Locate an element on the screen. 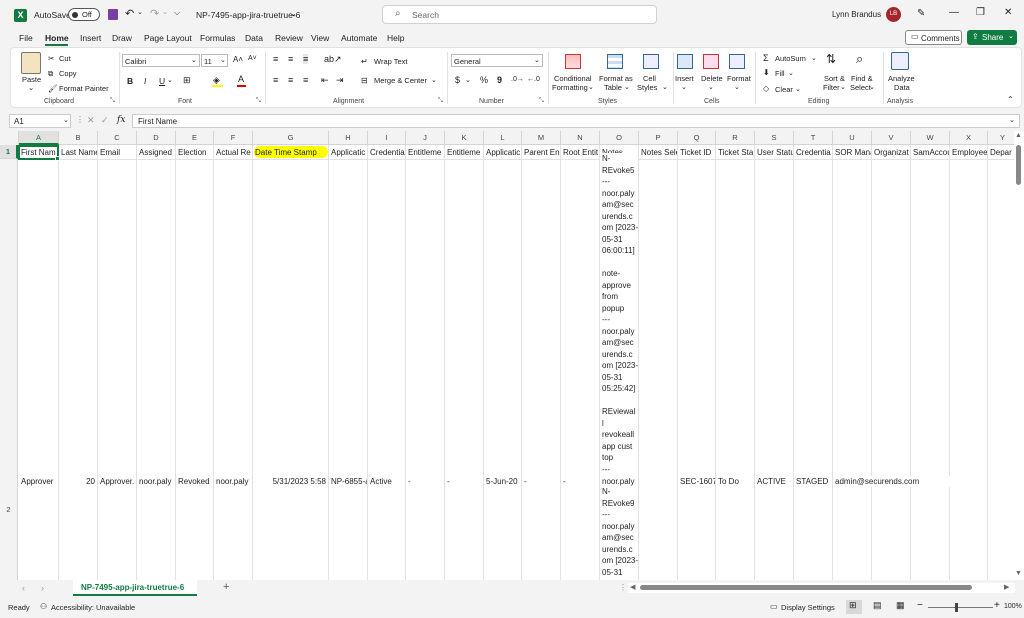 This screenshot has height=618, width=1024. table-cell: 5/31/2023 5:58 is located at coordinates (290, 481).